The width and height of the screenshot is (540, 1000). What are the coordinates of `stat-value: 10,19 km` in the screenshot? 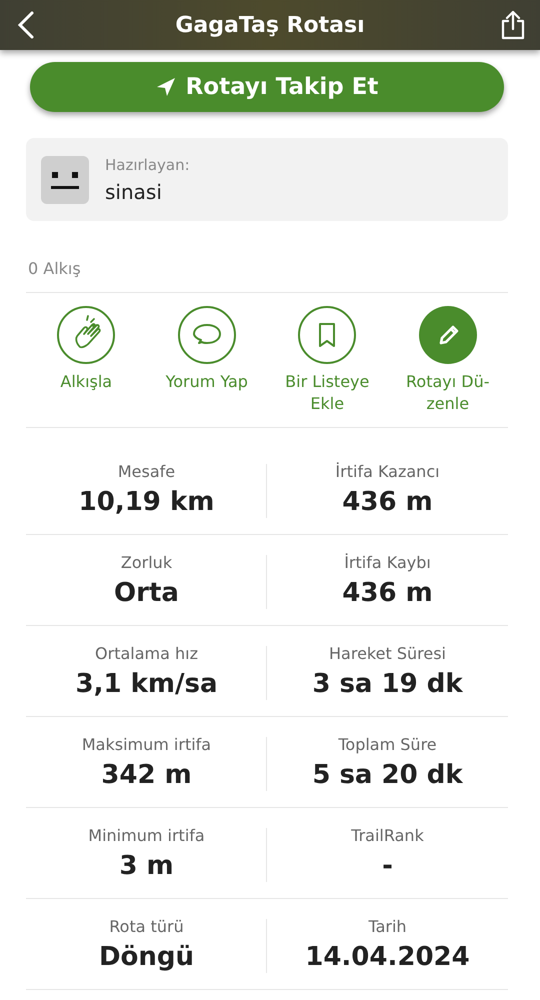 It's located at (146, 501).